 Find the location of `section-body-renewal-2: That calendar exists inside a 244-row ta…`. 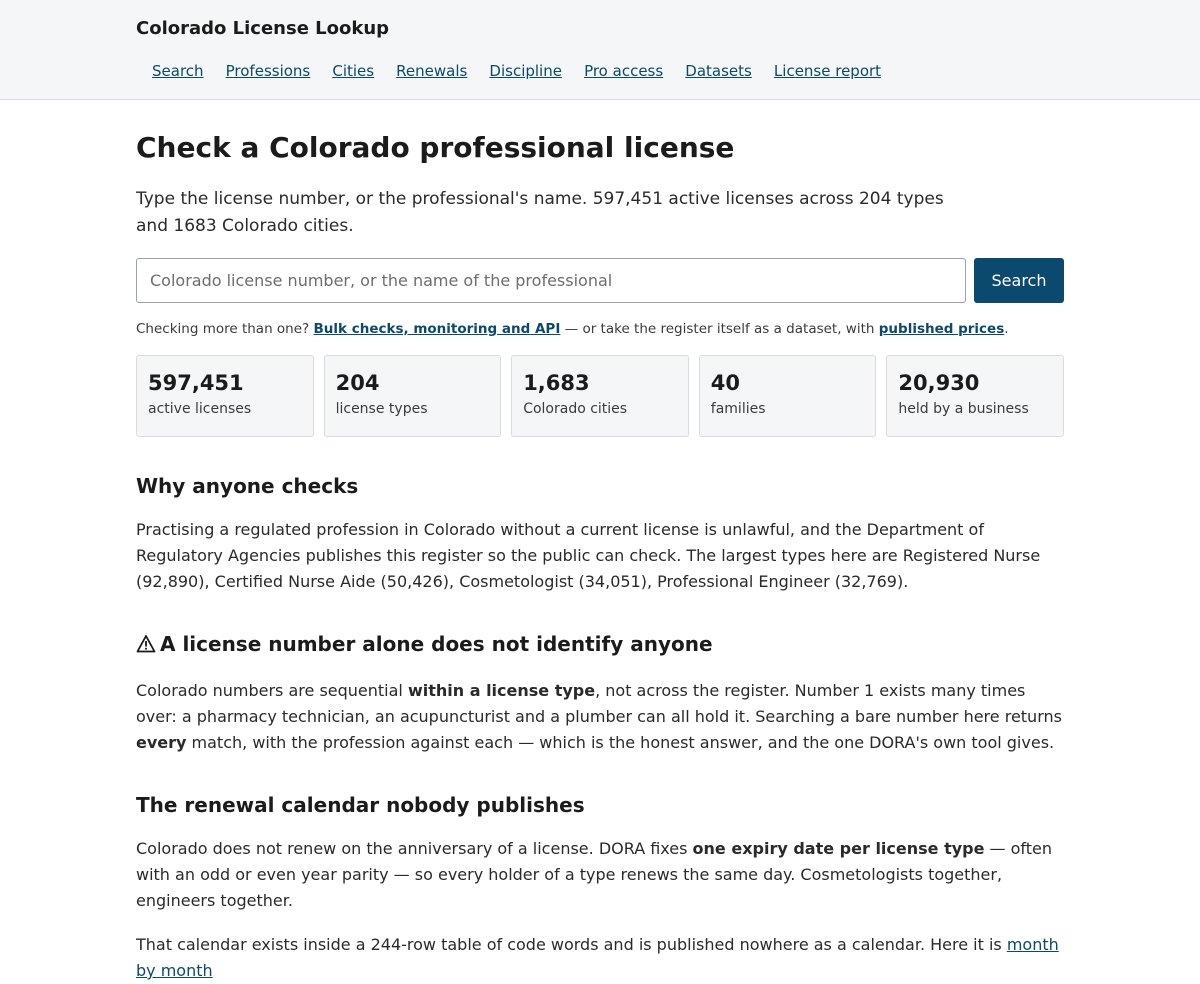

section-body-renewal-2: That calendar exists inside a 244-row ta… is located at coordinates (600, 958).